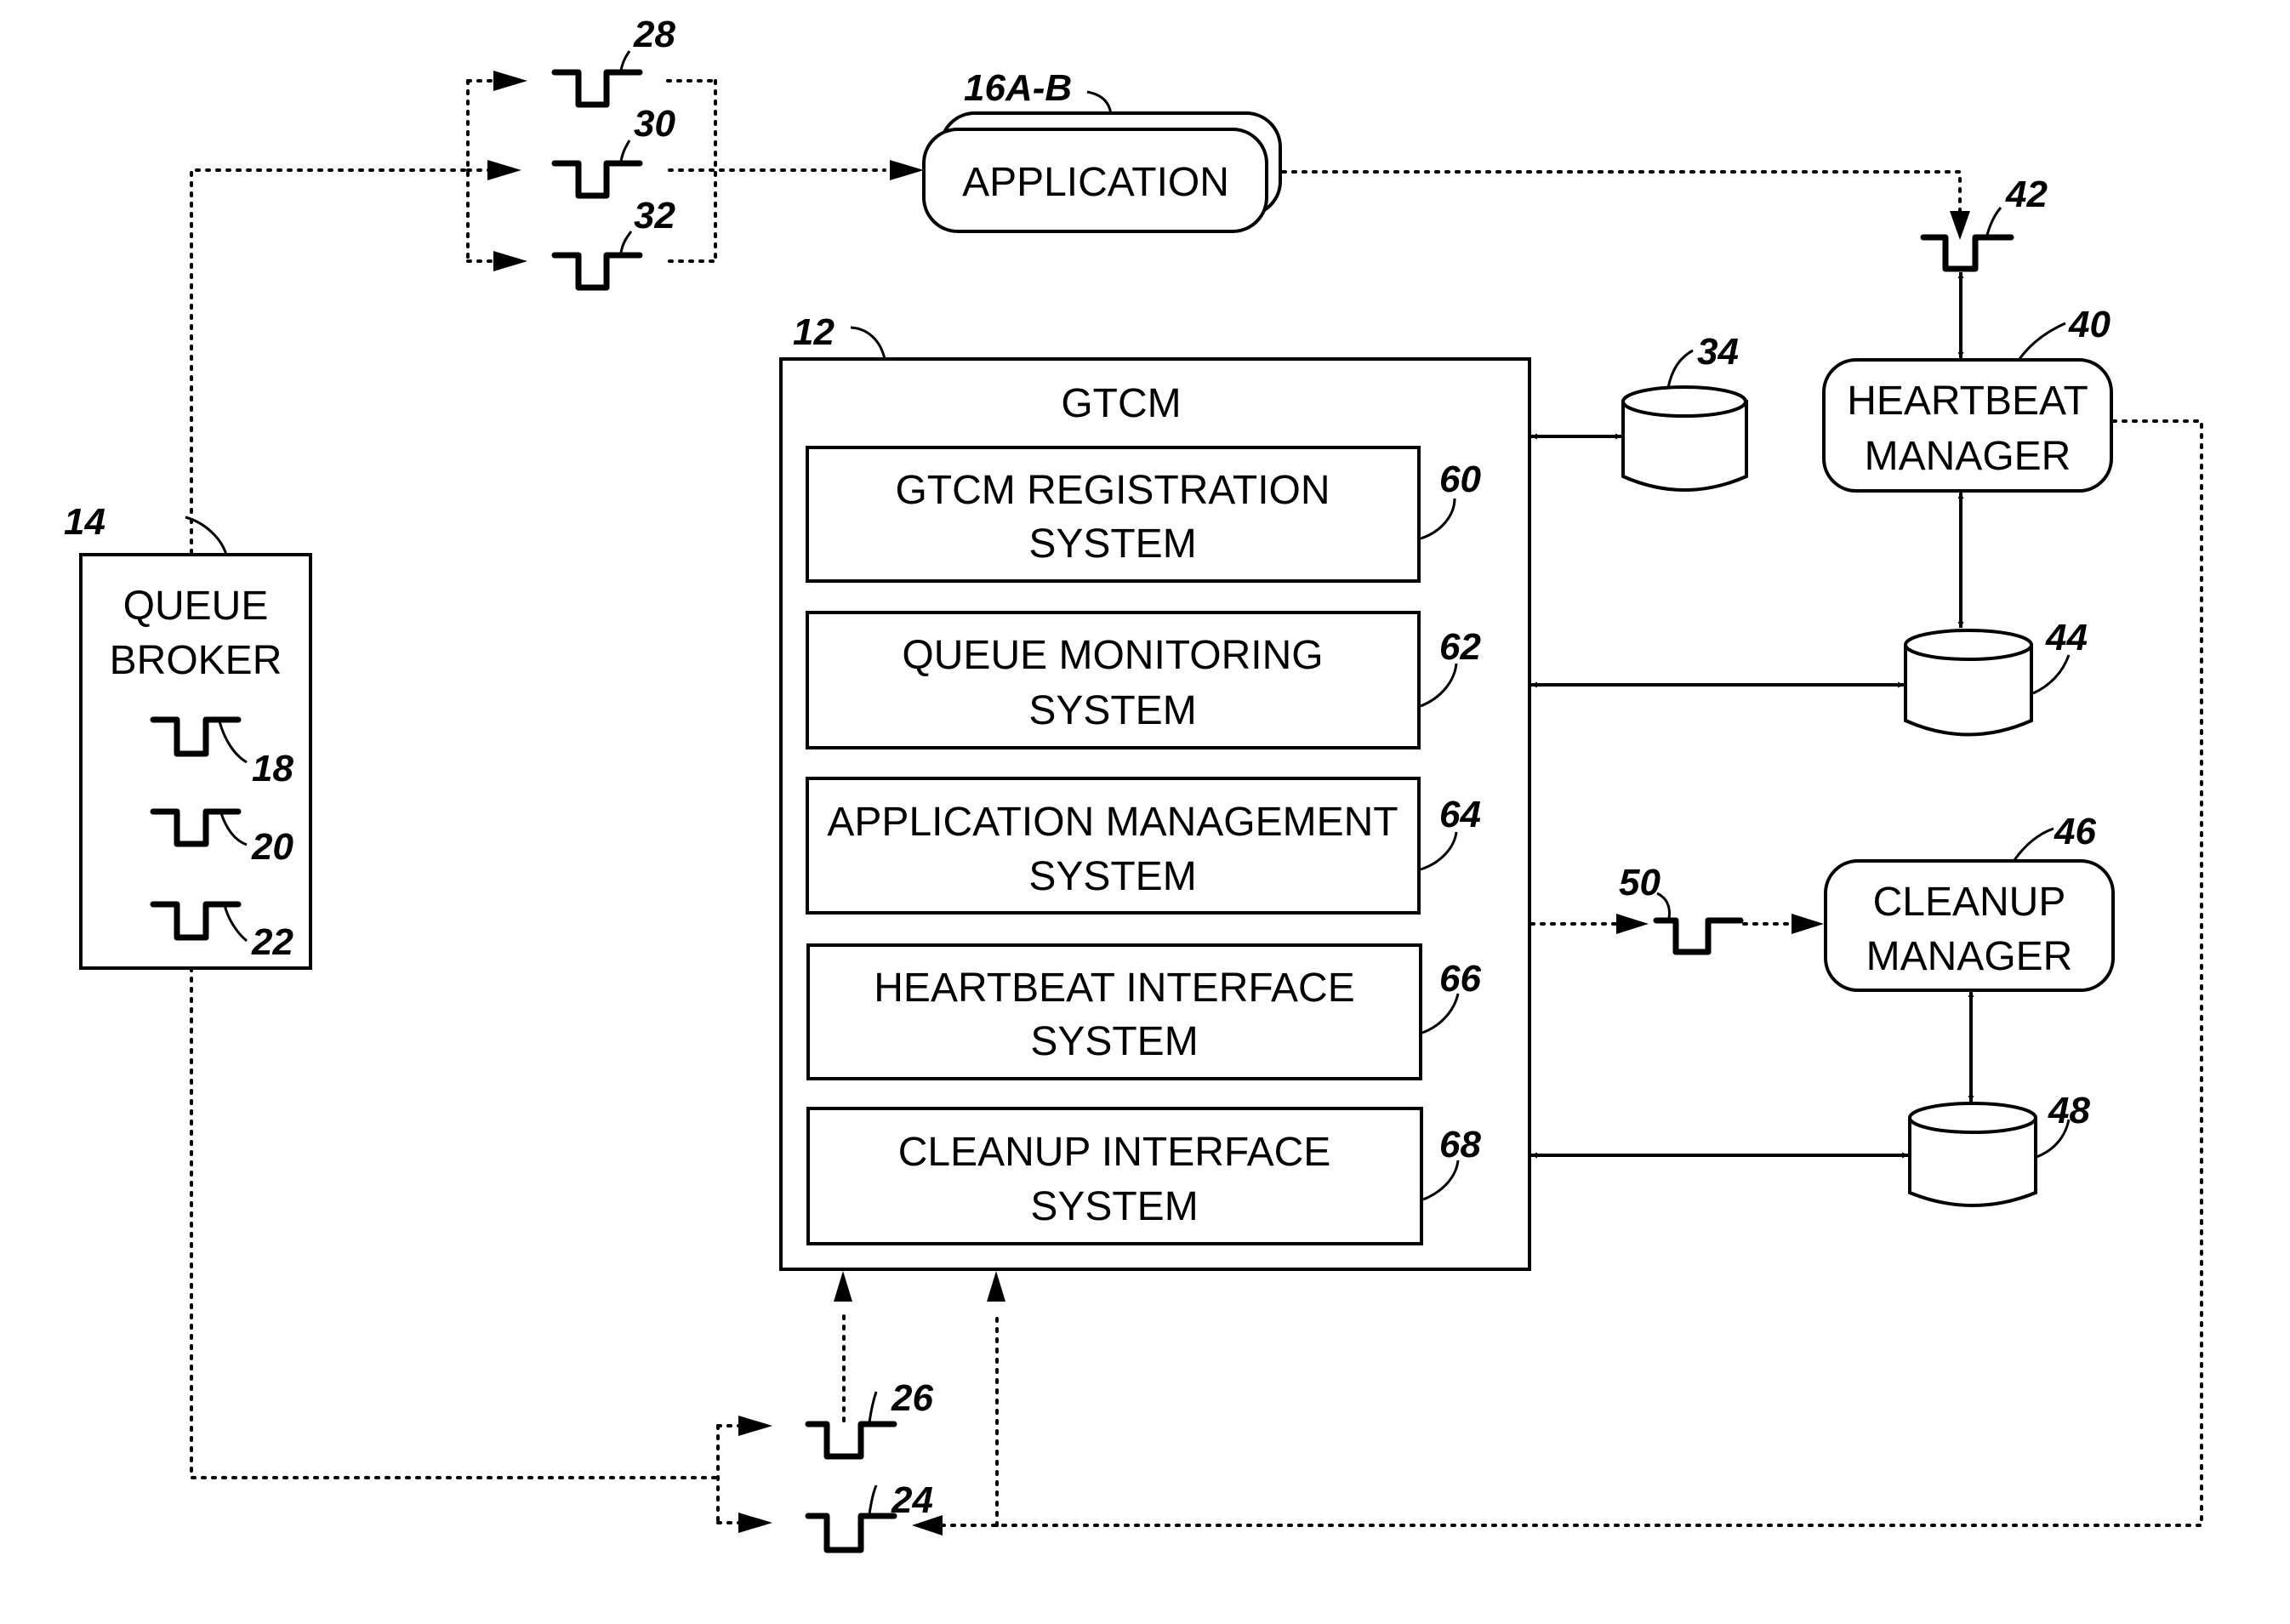 The height and width of the screenshot is (1624, 2290). I want to click on gtcm-registration-system-line2: SYSTEM, so click(1112, 544).